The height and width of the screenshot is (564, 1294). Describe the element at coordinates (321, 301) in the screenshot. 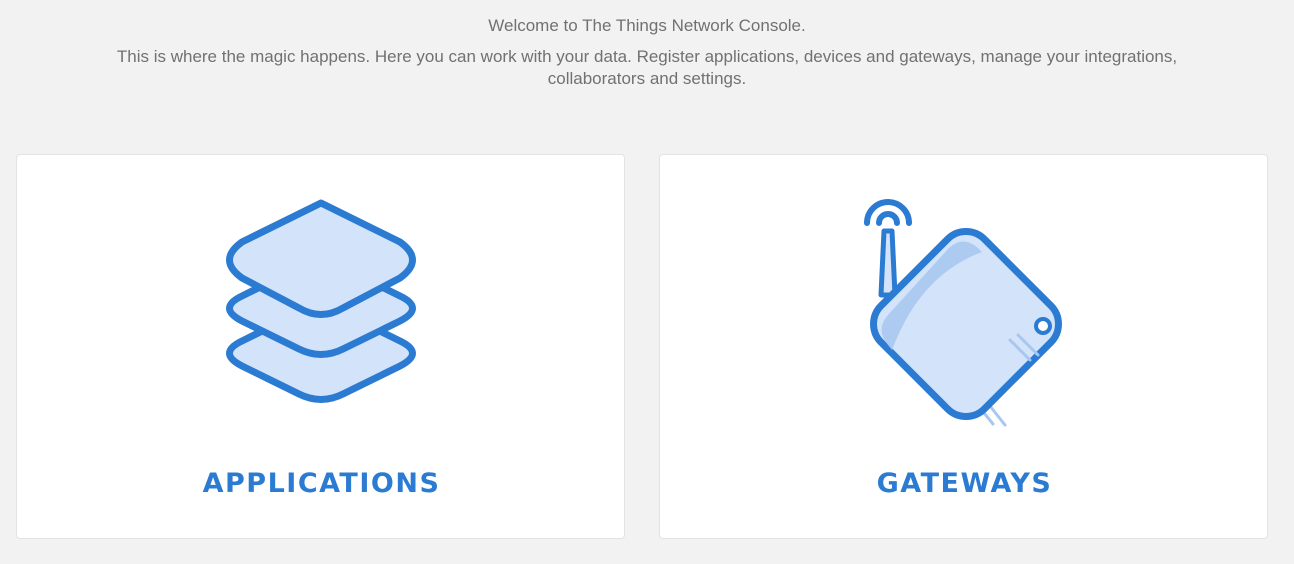

I see `layers-icon` at that location.